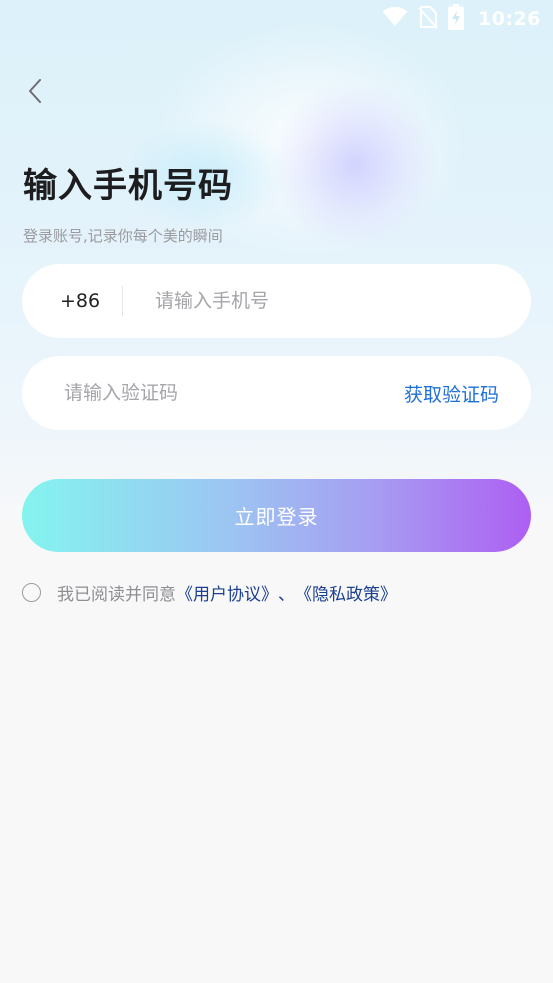  I want to click on login-button: 立即登录, so click(276, 515).